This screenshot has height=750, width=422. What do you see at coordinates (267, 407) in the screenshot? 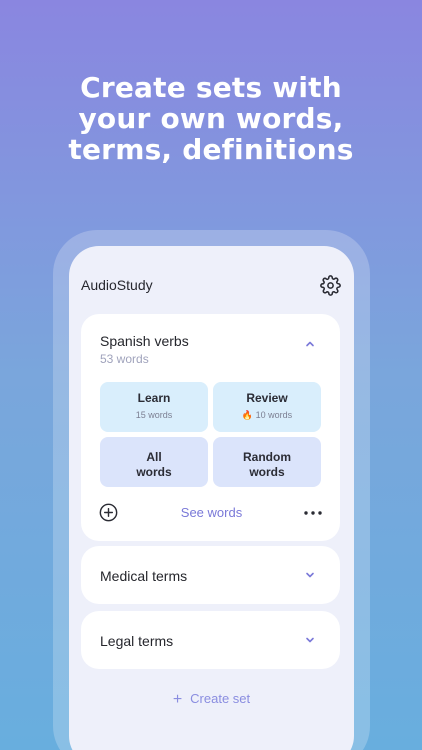
I see `review-tile: Review 🔥 10 words` at bounding box center [267, 407].